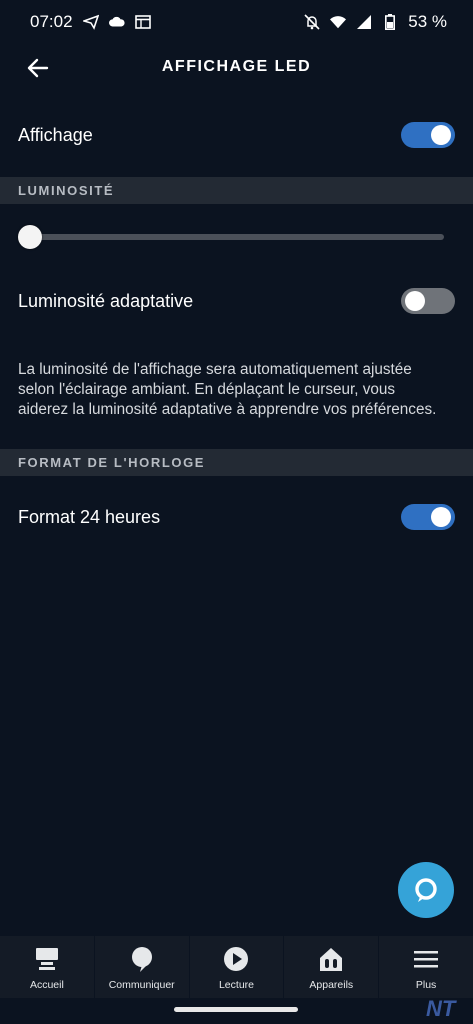 This screenshot has height=1024, width=473. What do you see at coordinates (236, 66) in the screenshot?
I see `page-title: AFFICHAGE LED` at bounding box center [236, 66].